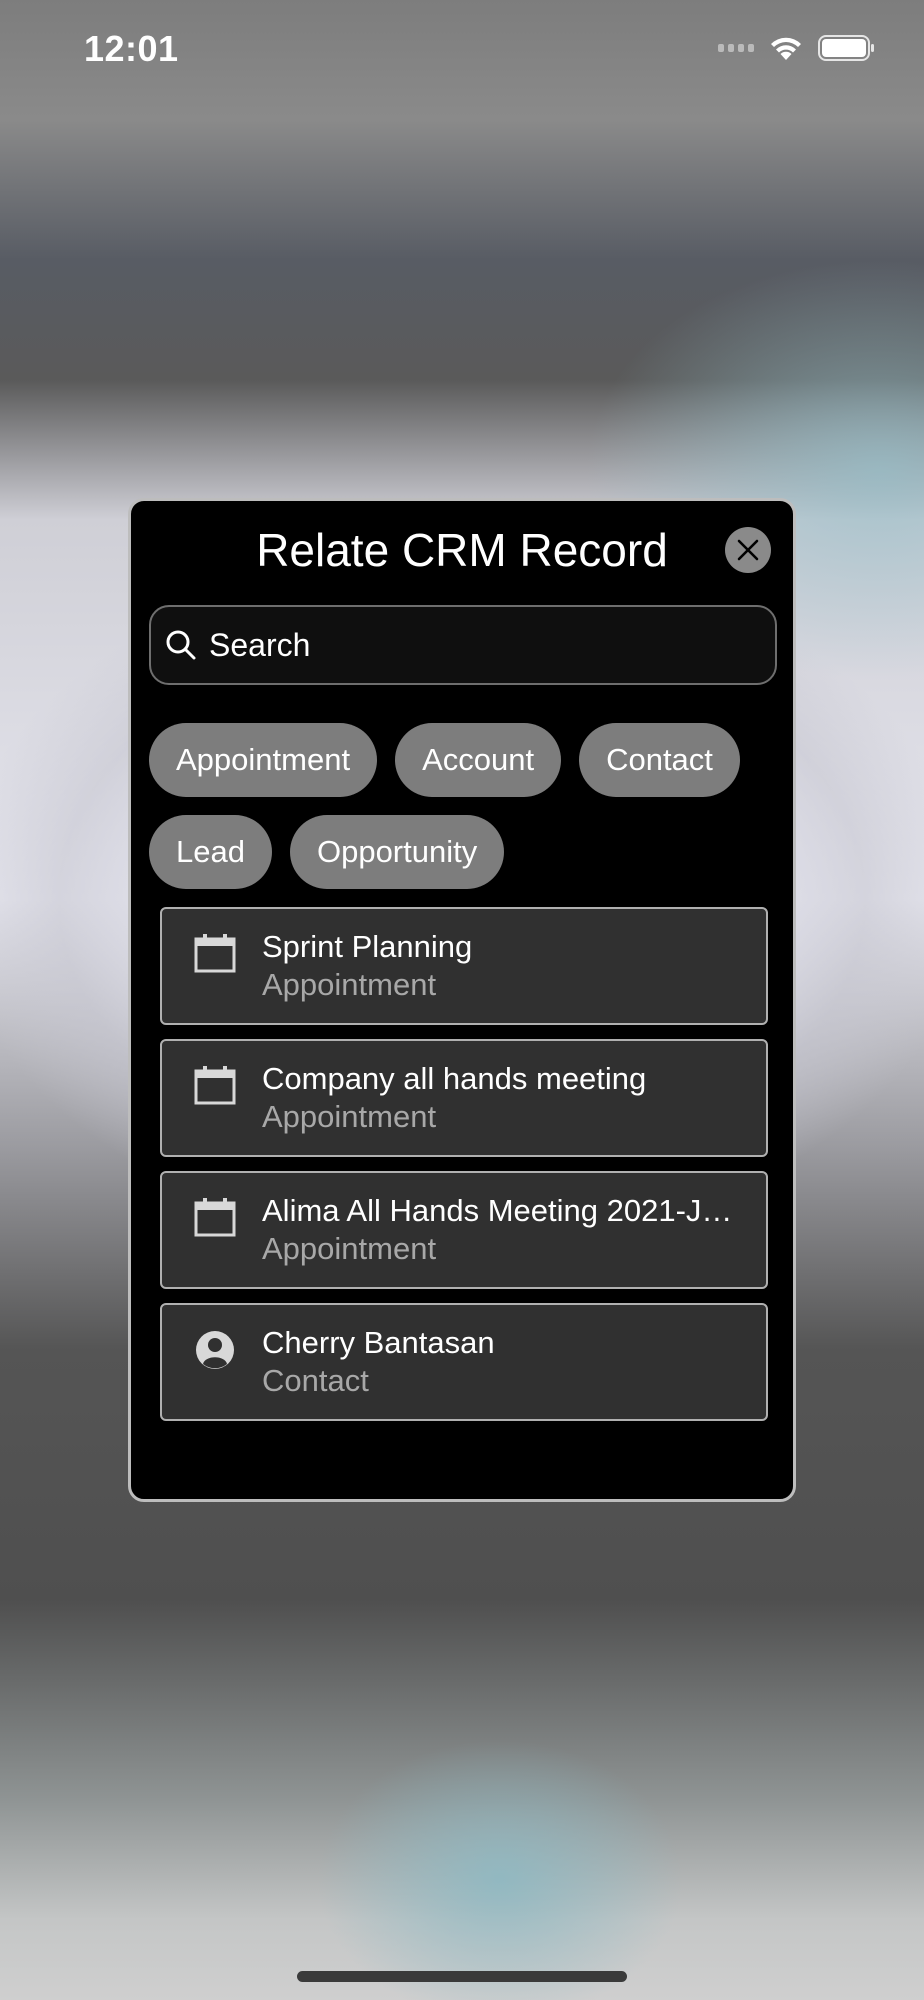 The image size is (924, 2000). What do you see at coordinates (454, 1078) in the screenshot?
I see `record-title: Company all hands meeting` at bounding box center [454, 1078].